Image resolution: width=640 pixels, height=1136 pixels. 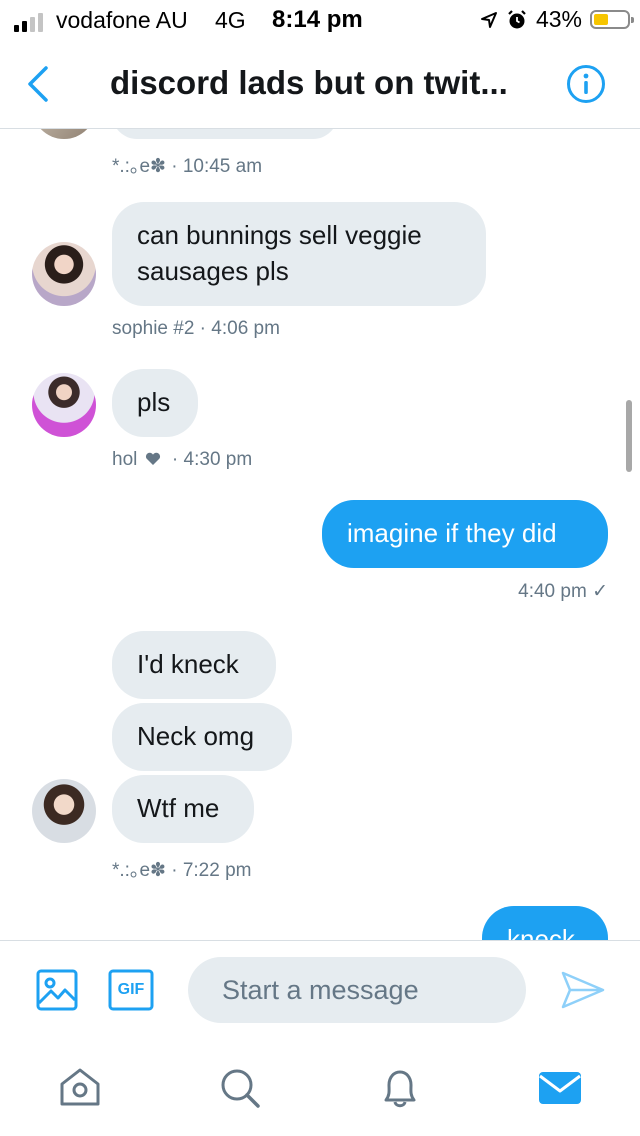 What do you see at coordinates (545, 923) in the screenshot?
I see `message-bubble-outgoing: kneck` at bounding box center [545, 923].